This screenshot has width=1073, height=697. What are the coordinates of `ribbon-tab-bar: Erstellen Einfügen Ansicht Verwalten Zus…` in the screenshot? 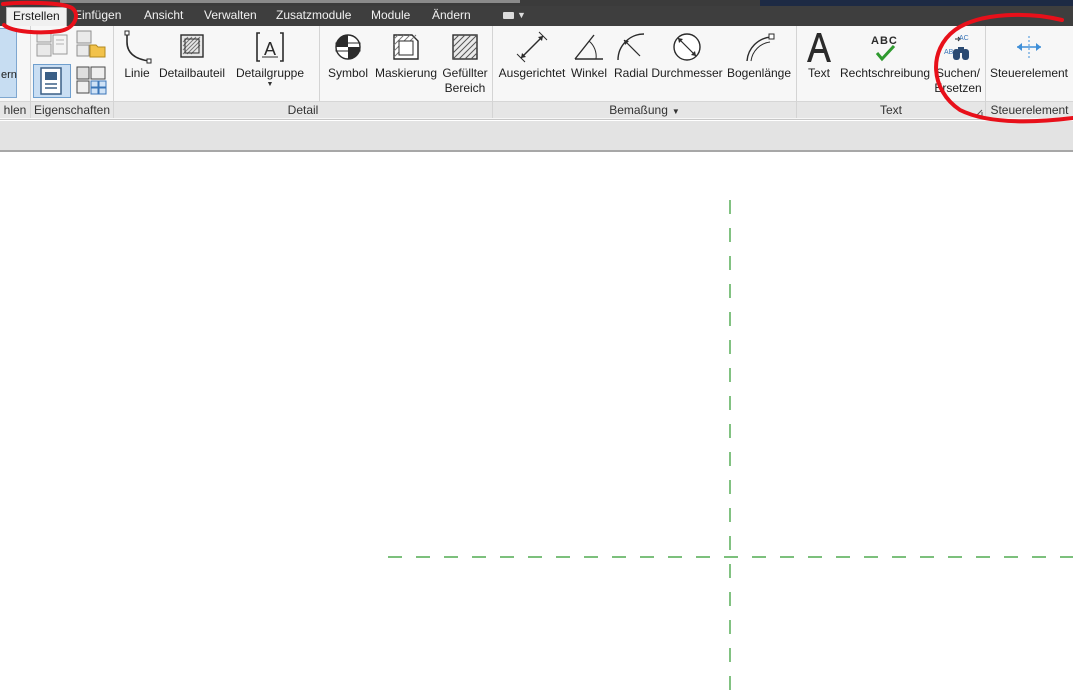 It's located at (536, 16).